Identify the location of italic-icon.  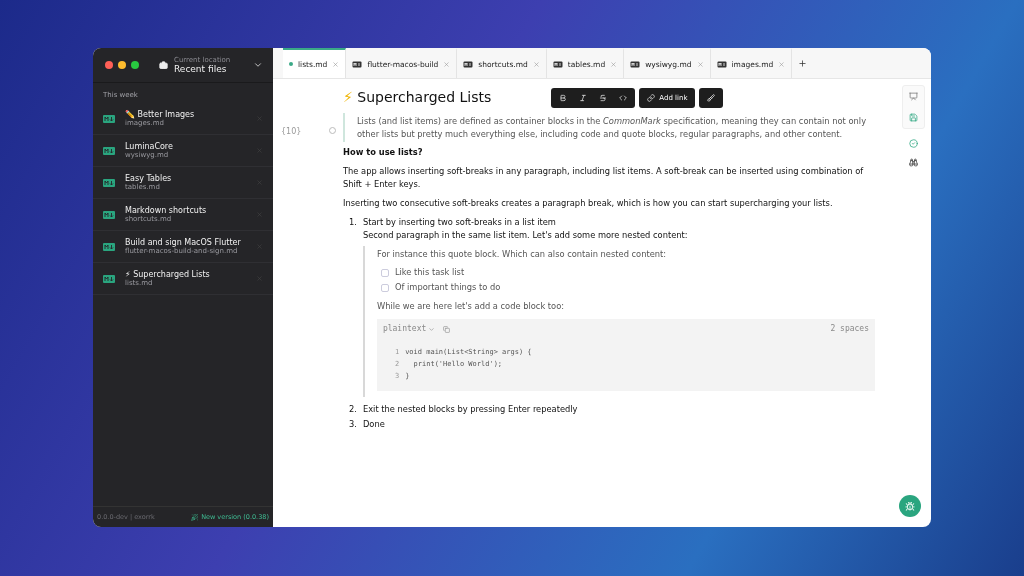
(583, 97).